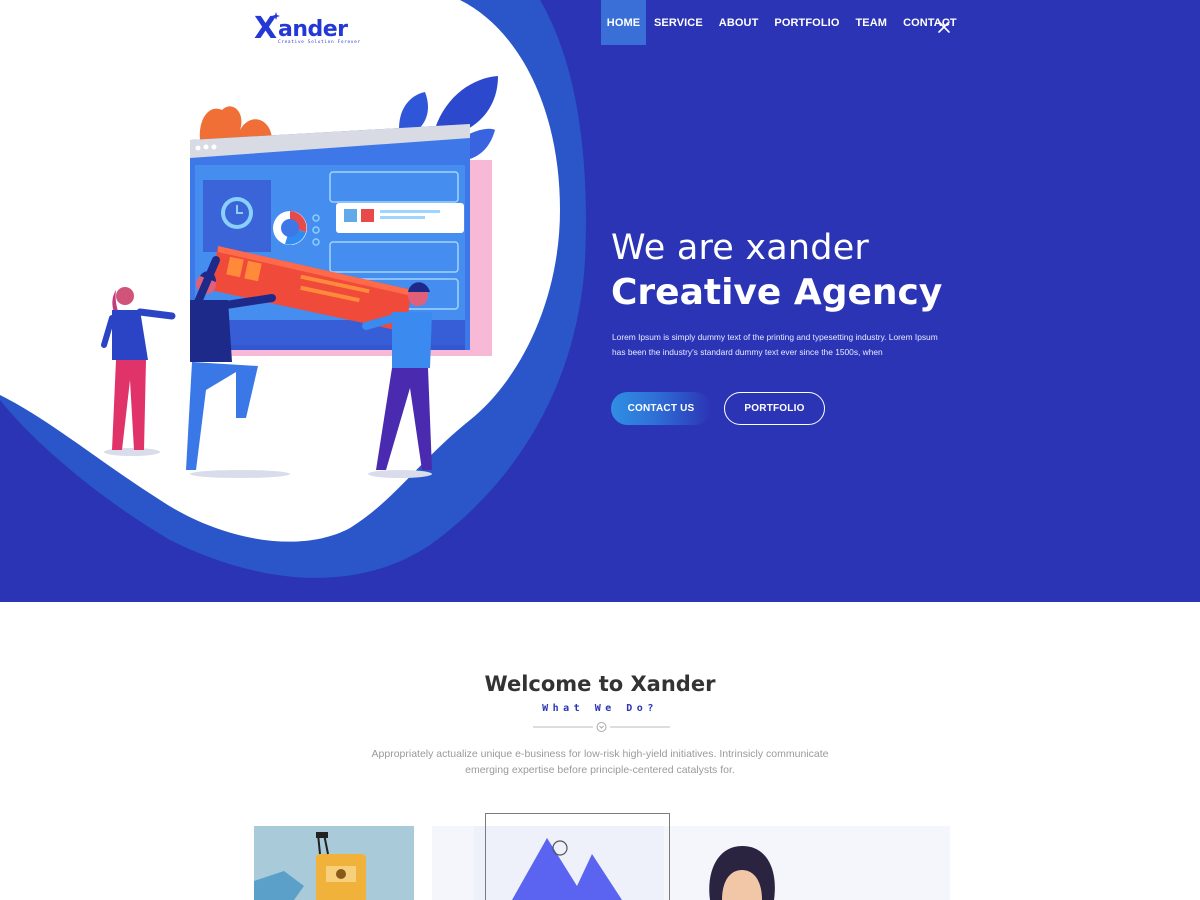  What do you see at coordinates (661, 408) in the screenshot?
I see `contact-us-button: CONTACT US` at bounding box center [661, 408].